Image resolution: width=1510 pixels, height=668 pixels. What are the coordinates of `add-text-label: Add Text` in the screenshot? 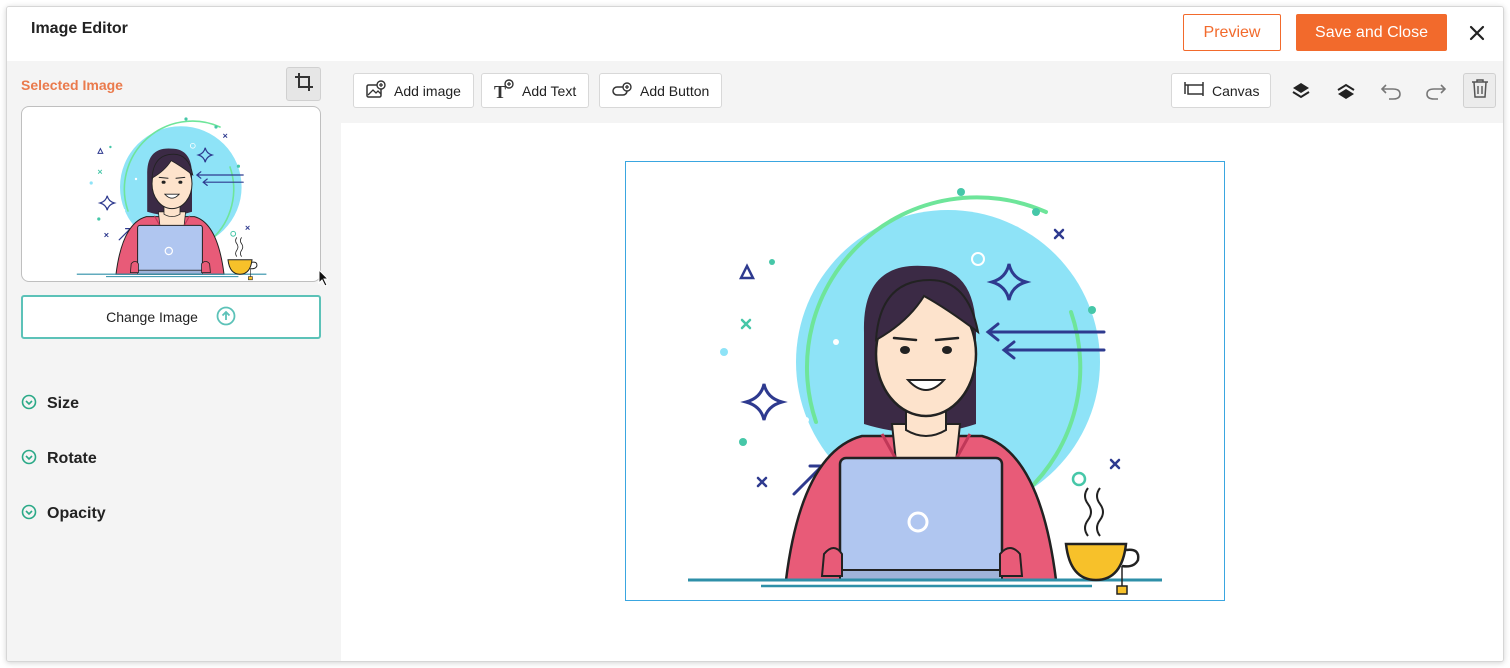 It's located at (549, 90).